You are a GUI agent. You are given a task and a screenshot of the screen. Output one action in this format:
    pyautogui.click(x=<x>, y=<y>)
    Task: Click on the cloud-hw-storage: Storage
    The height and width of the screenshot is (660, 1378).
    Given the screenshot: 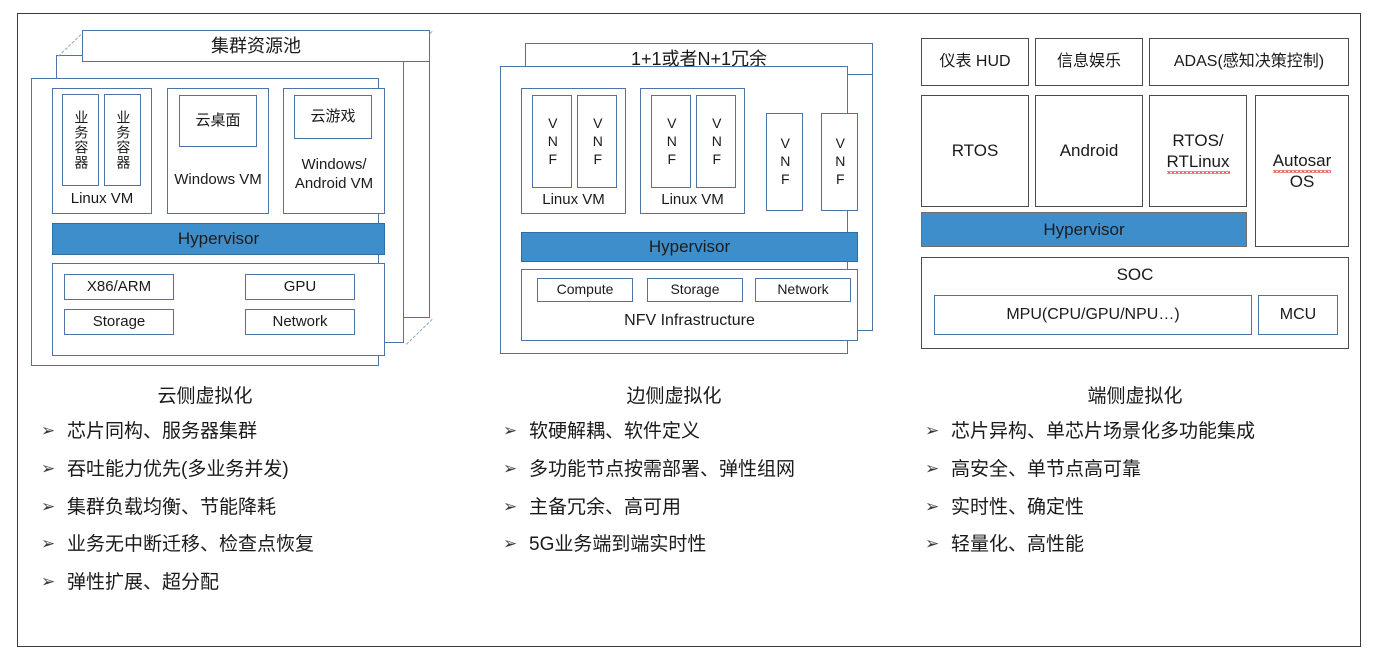 What is the action you would take?
    pyautogui.click(x=119, y=322)
    